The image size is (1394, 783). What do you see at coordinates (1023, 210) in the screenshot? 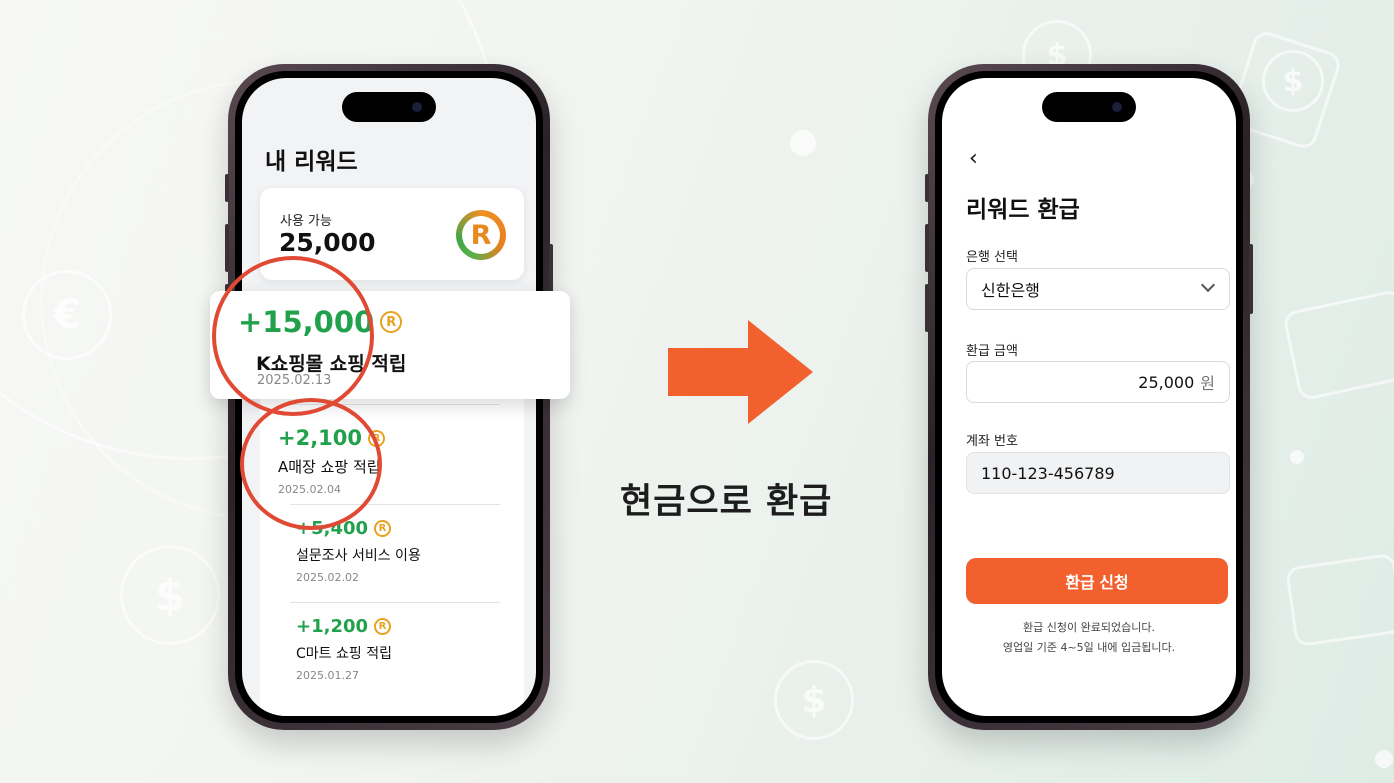
I see `page-title: 리워드 환급` at bounding box center [1023, 210].